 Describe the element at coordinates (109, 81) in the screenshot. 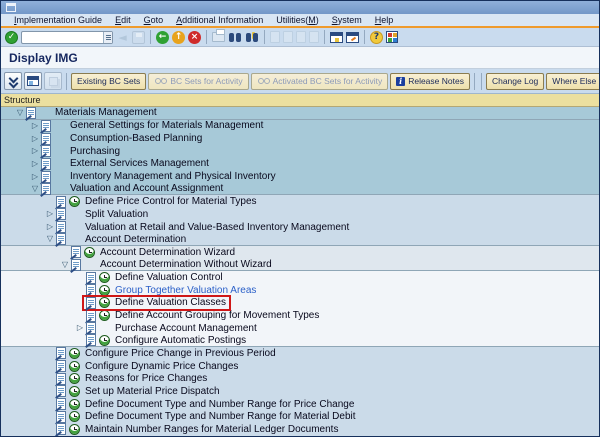

I see `existing-bc-sets-button: Existing BC Sets` at that location.